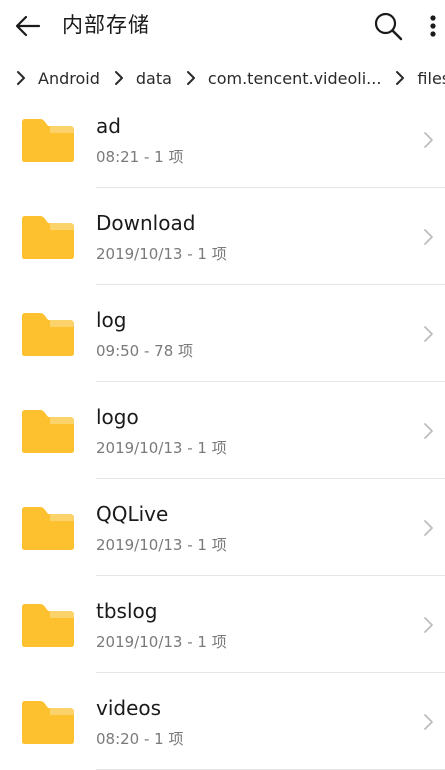 The image size is (445, 770). I want to click on folder-meta: 09:50 - 78 项, so click(145, 351).